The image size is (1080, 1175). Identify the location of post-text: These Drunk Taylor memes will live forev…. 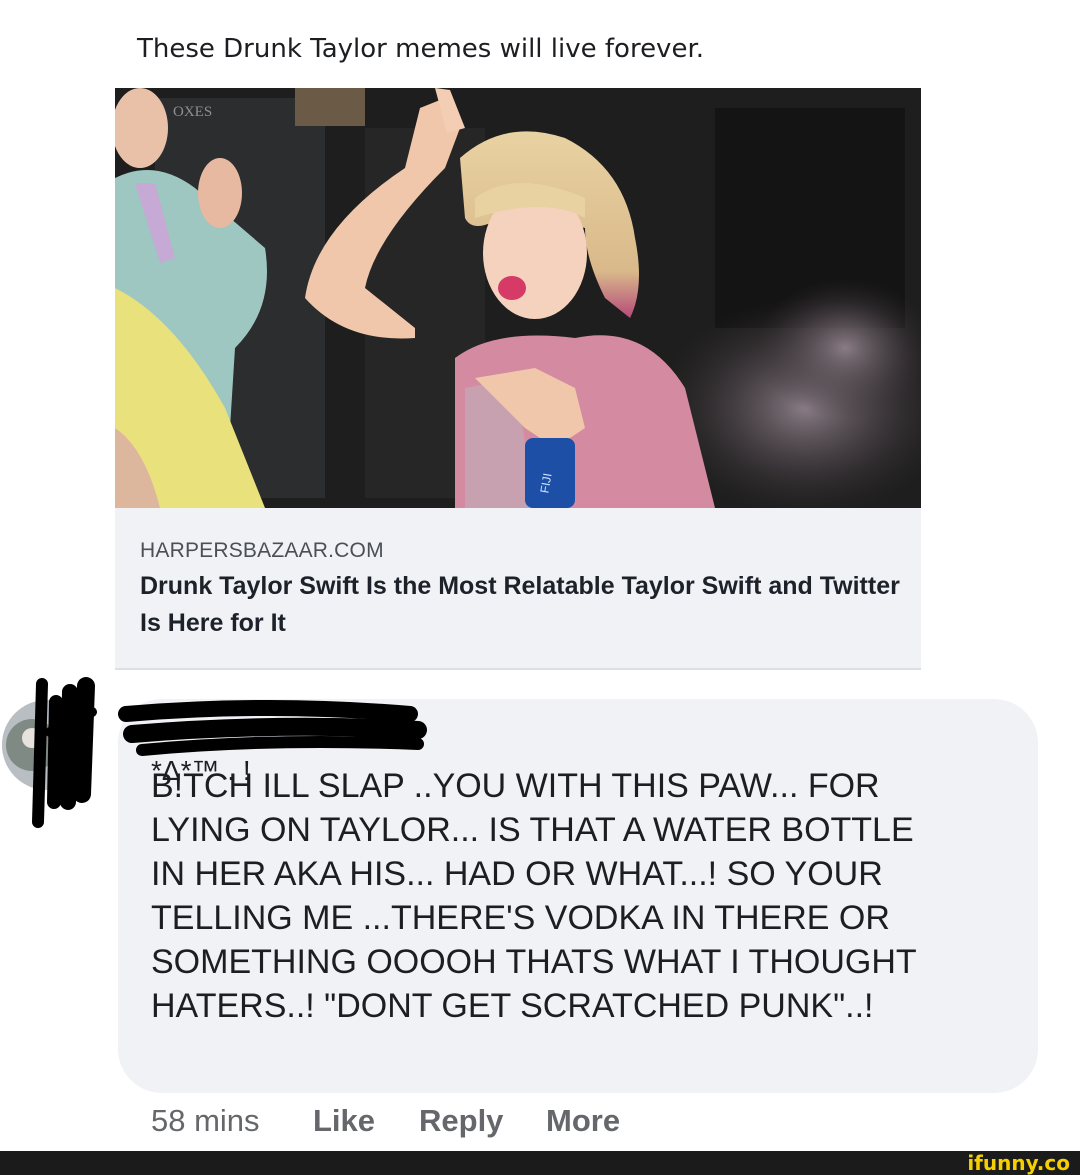
(421, 49).